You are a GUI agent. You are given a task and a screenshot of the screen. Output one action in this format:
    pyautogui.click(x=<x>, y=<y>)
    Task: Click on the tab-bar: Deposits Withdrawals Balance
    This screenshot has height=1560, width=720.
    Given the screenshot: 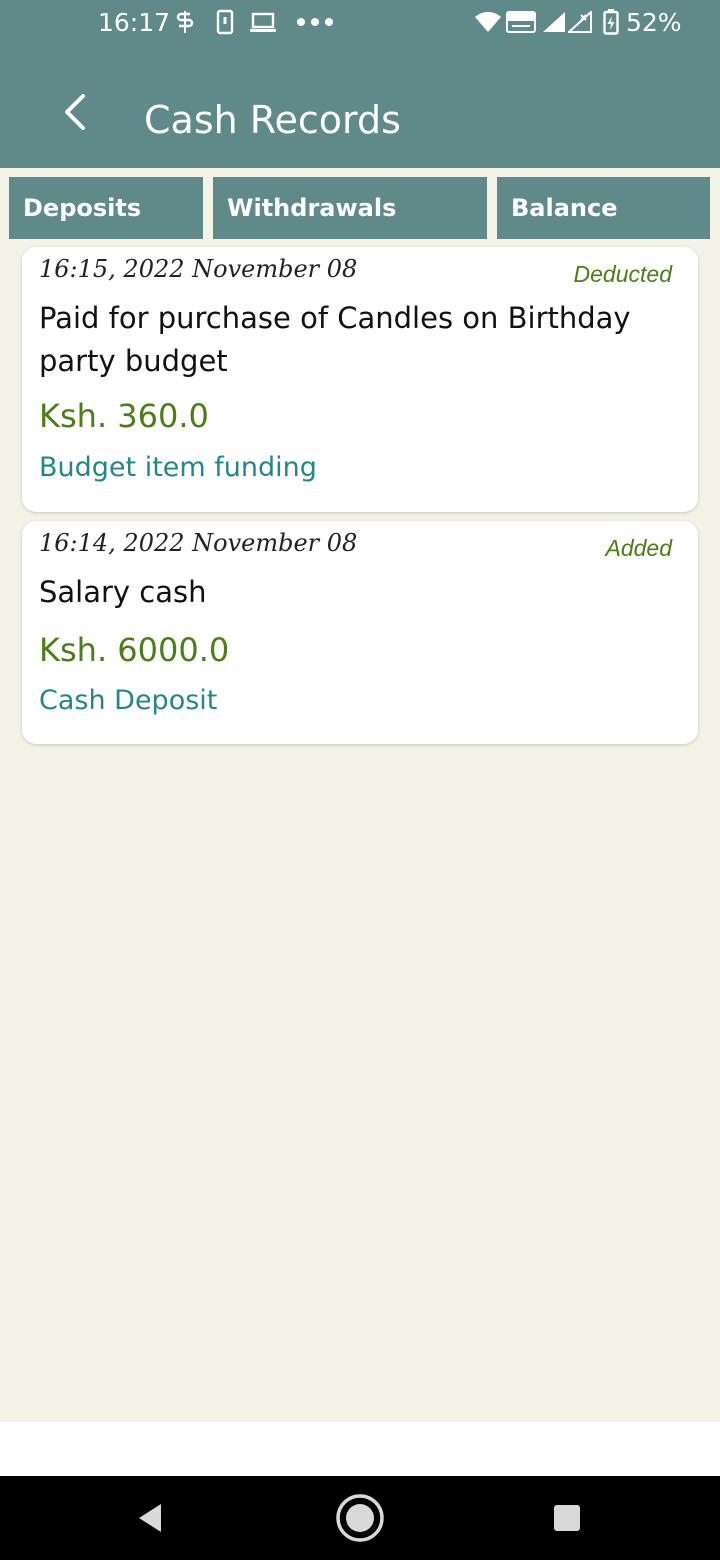 What is the action you would take?
    pyautogui.click(x=360, y=208)
    